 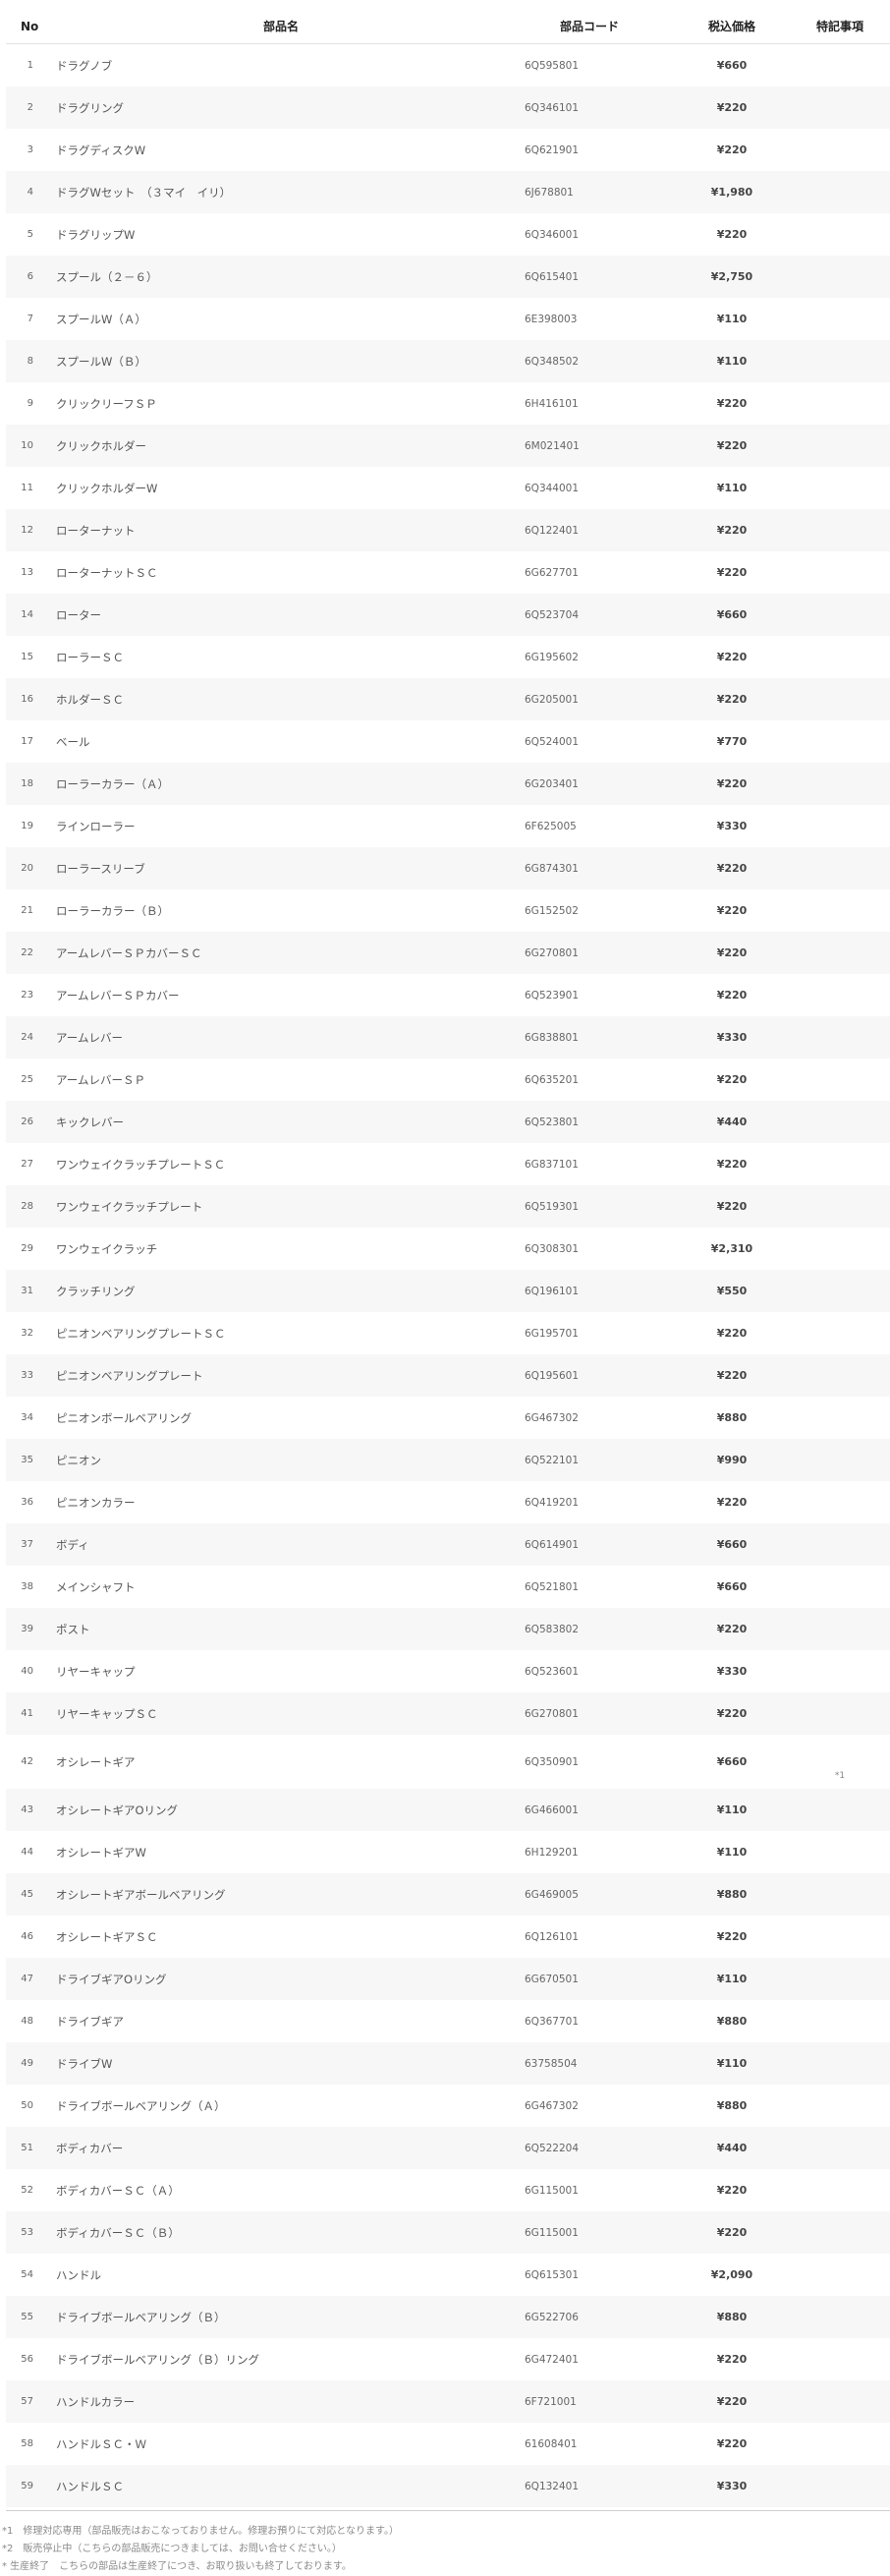 What do you see at coordinates (448, 1671) in the screenshot?
I see `table-row: 40 リヤーキャップ 6Q523601 ¥330` at bounding box center [448, 1671].